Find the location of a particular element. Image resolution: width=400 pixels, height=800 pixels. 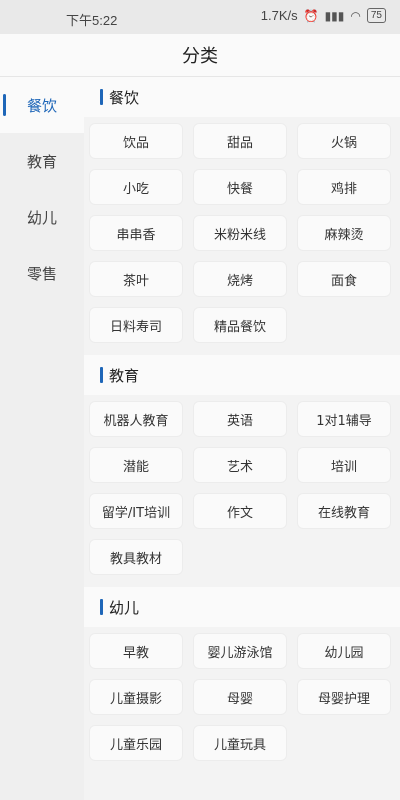

sidebar-item-label: 餐饮 is located at coordinates (41, 105).